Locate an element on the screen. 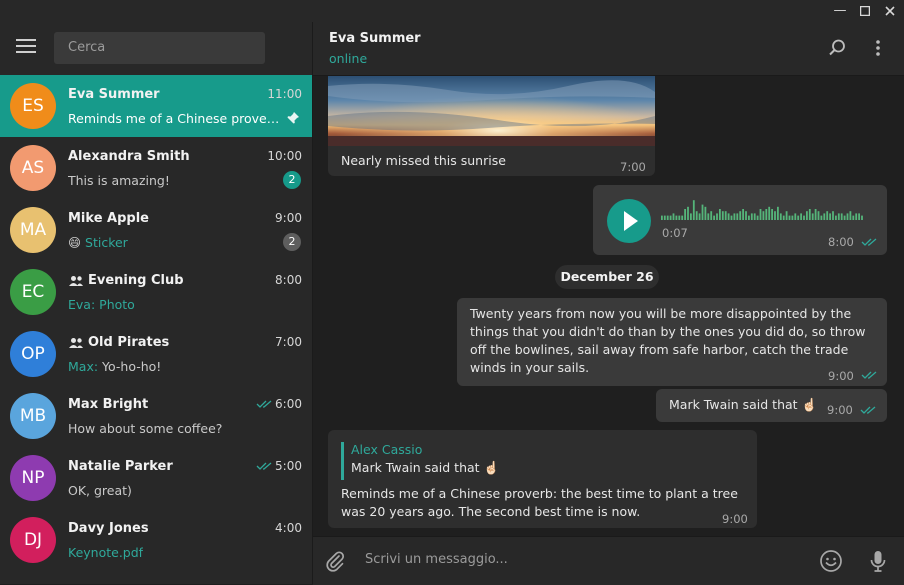 Image resolution: width=904 pixels, height=585 pixels. search-icon is located at coordinates (837, 48).